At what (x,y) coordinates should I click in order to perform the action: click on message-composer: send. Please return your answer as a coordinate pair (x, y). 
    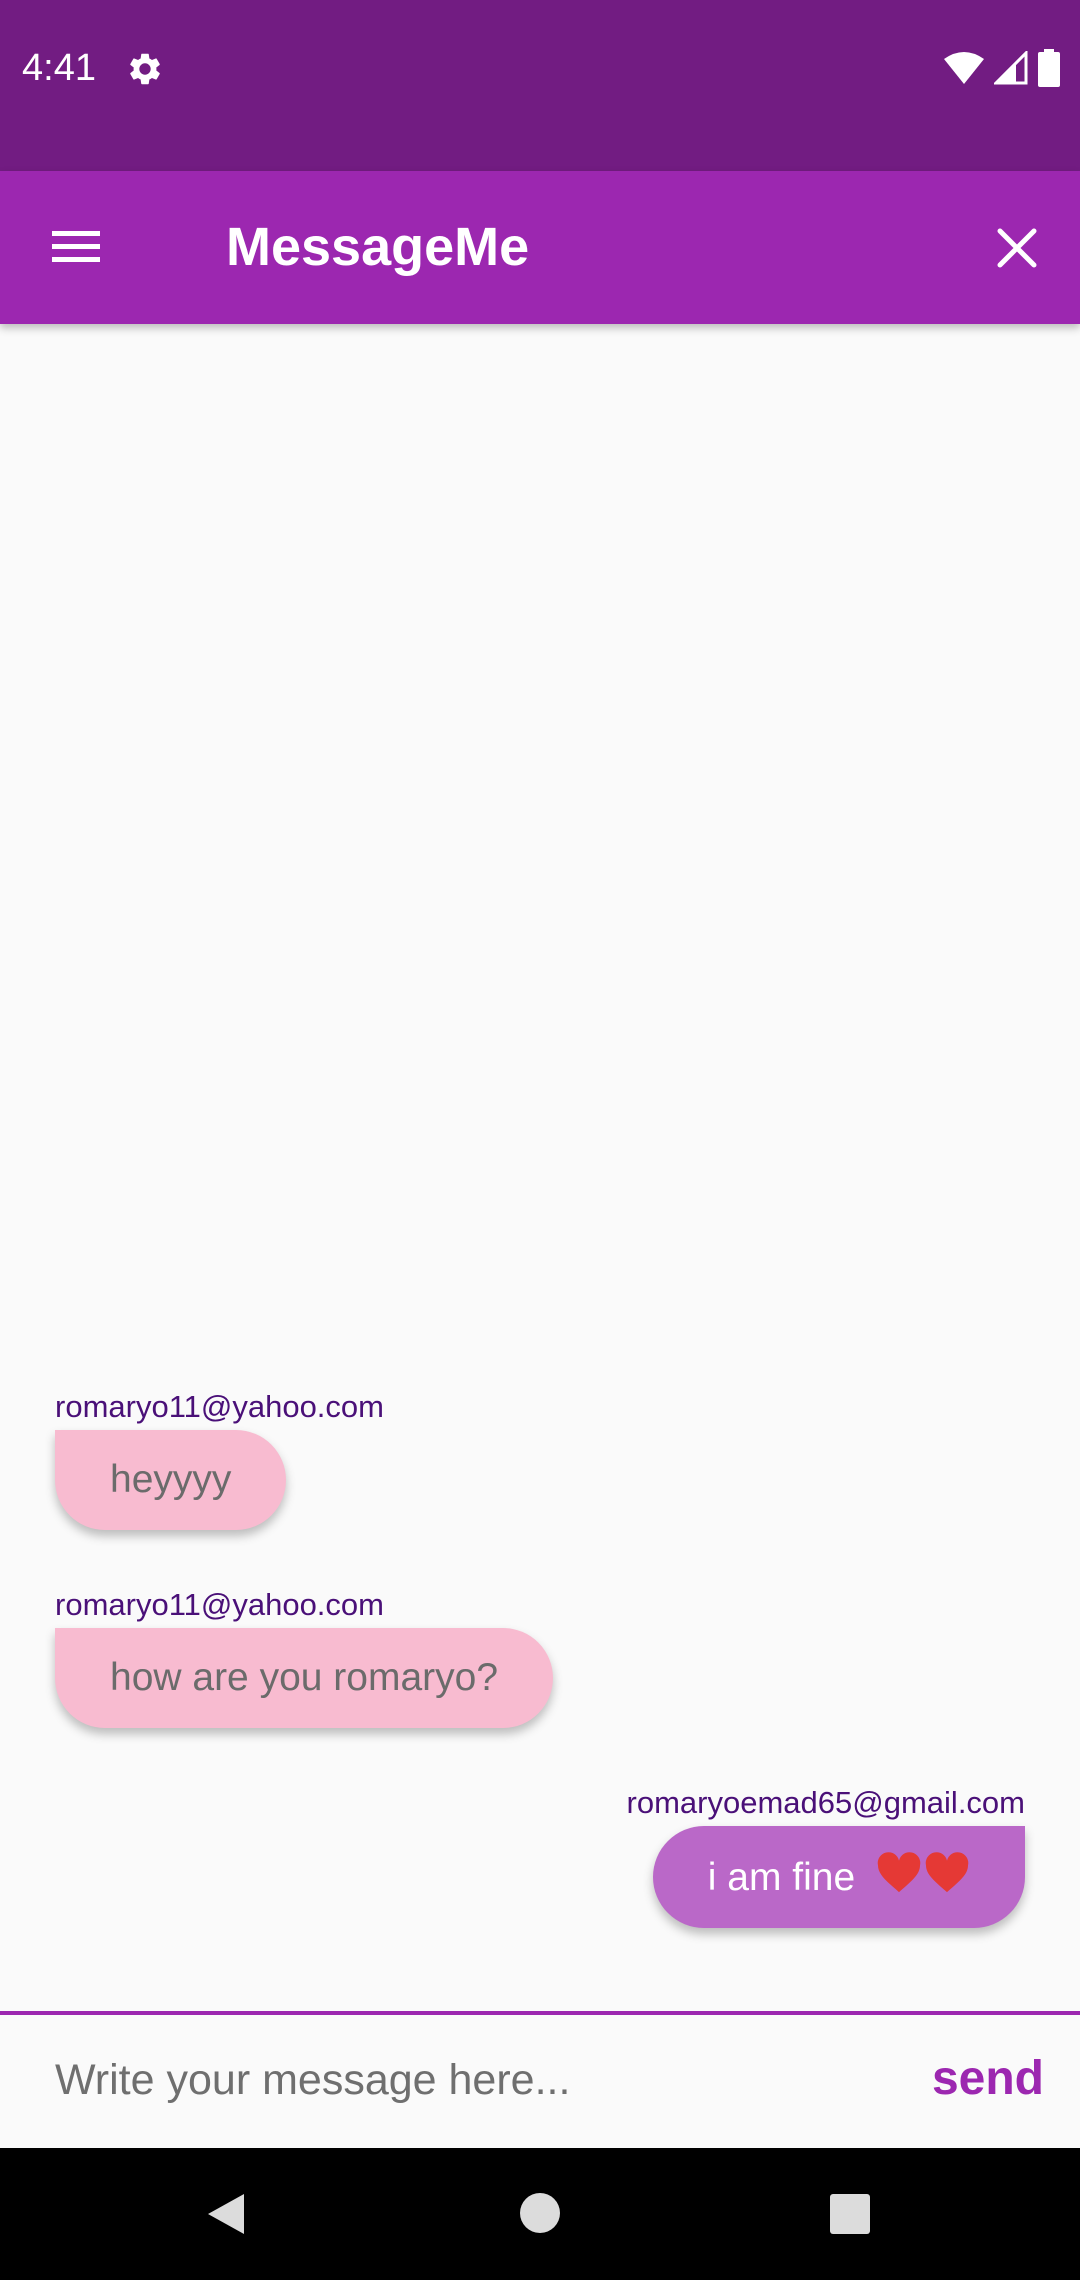
    Looking at the image, I should click on (540, 2081).